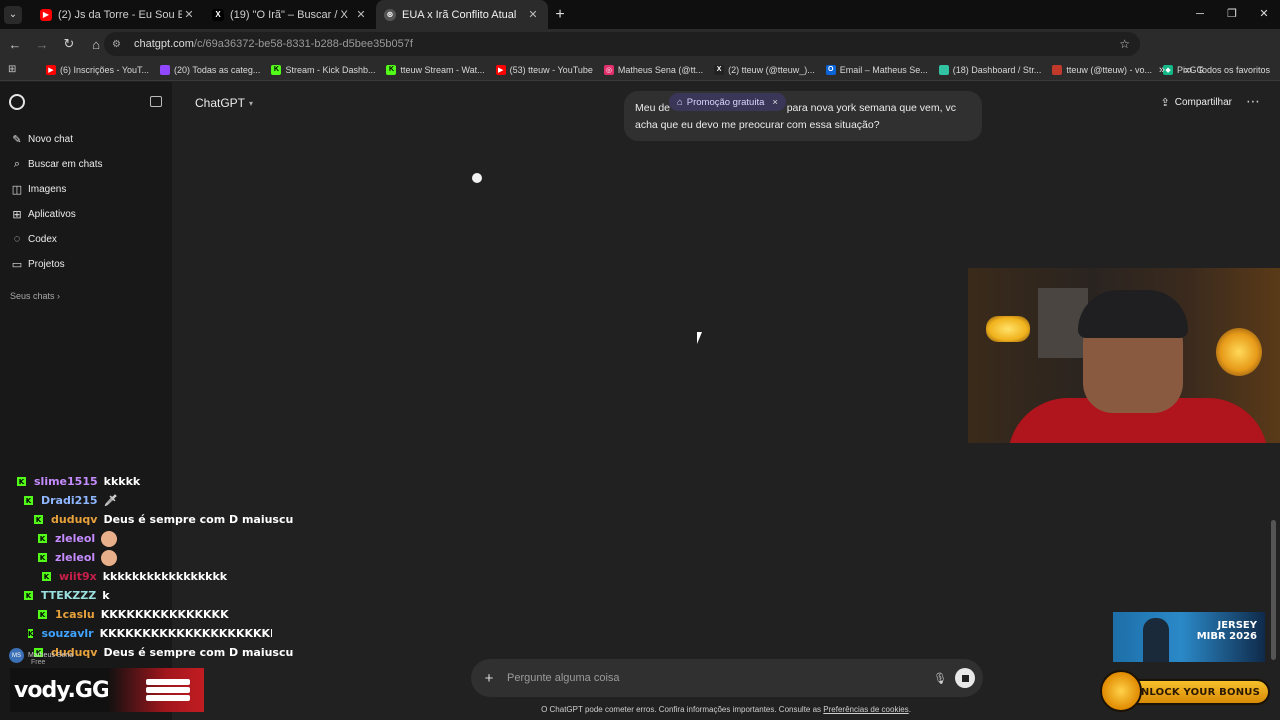 The width and height of the screenshot is (1280, 720). What do you see at coordinates (680, 102) in the screenshot?
I see `gift-icon: ⌂` at bounding box center [680, 102].